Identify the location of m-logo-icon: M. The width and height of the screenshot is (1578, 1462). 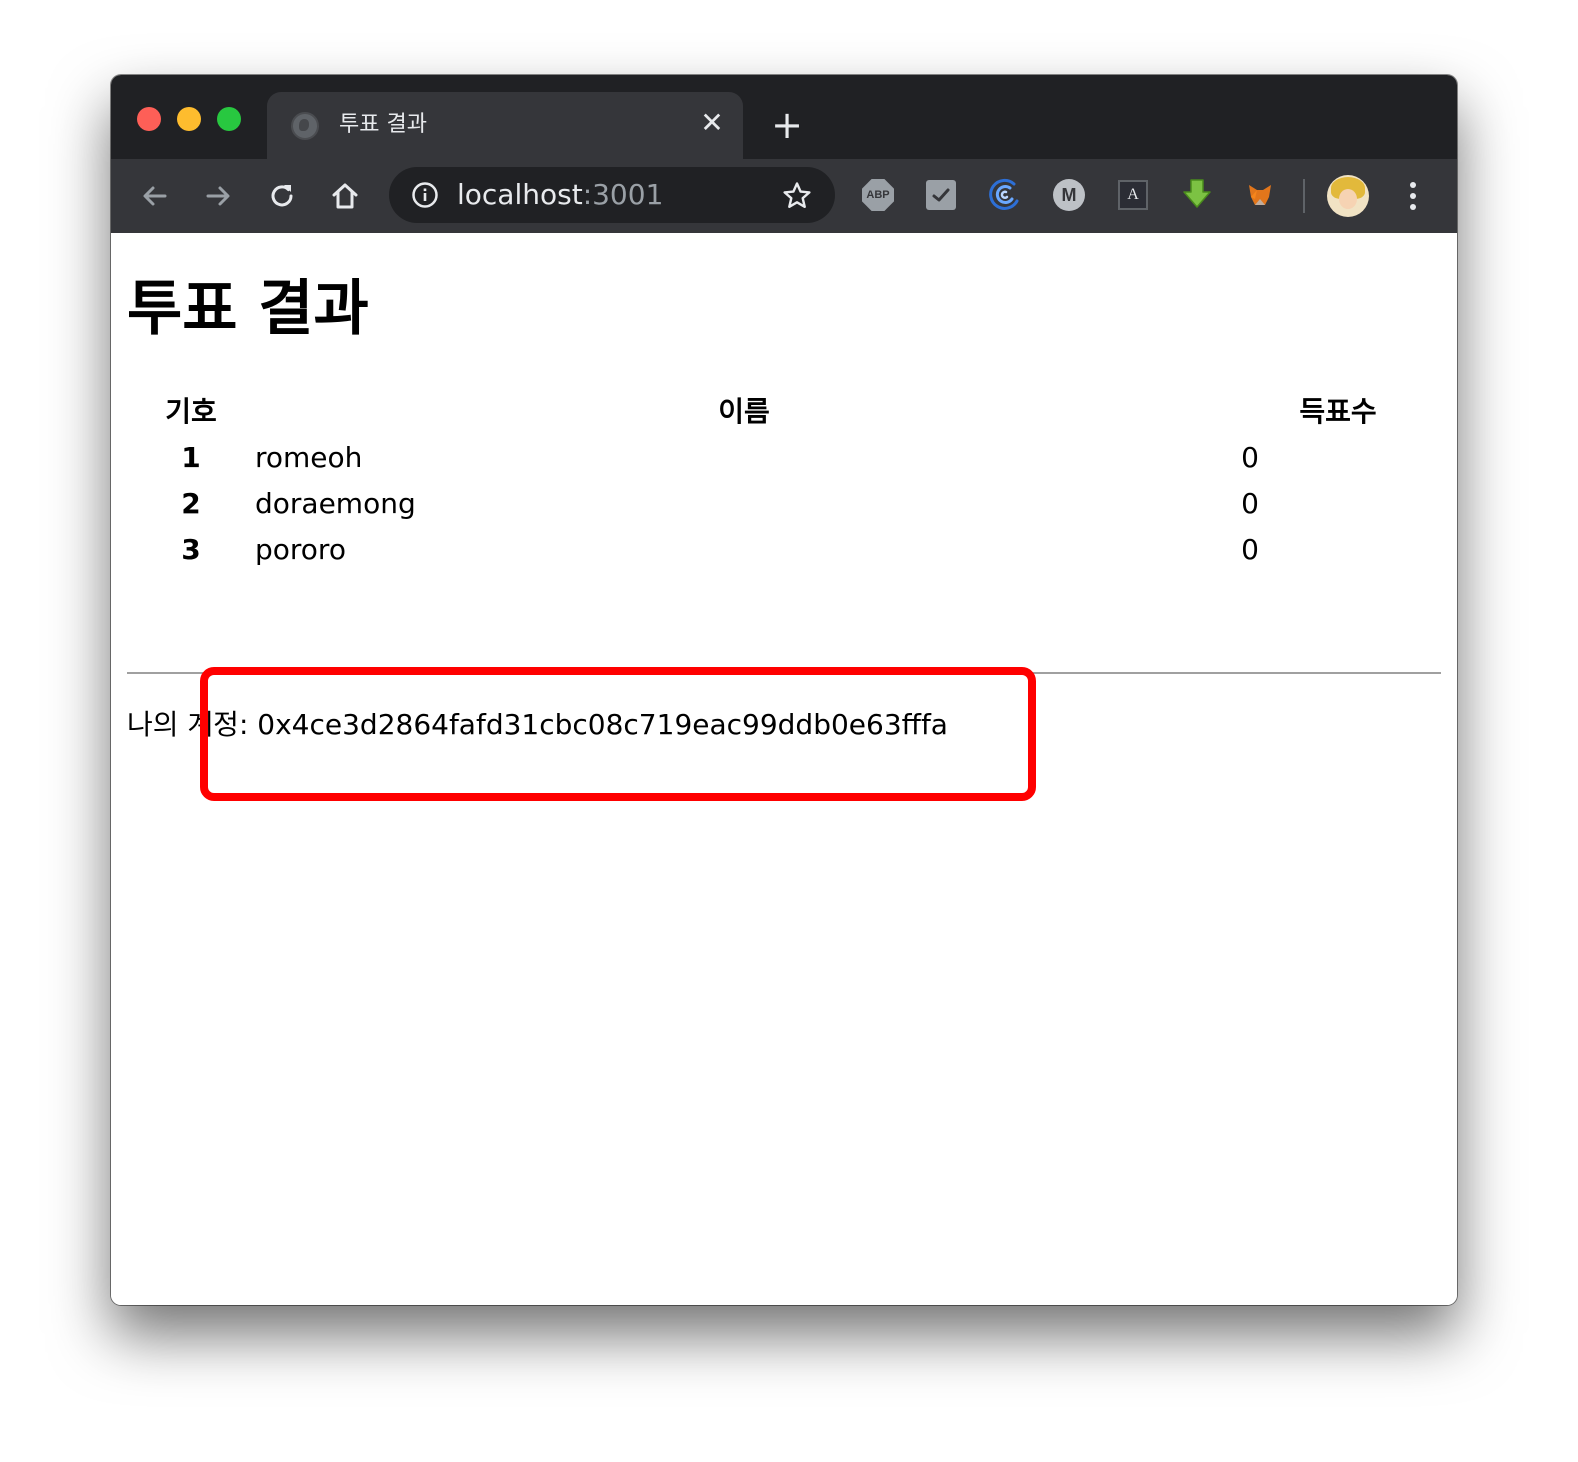
(1069, 195).